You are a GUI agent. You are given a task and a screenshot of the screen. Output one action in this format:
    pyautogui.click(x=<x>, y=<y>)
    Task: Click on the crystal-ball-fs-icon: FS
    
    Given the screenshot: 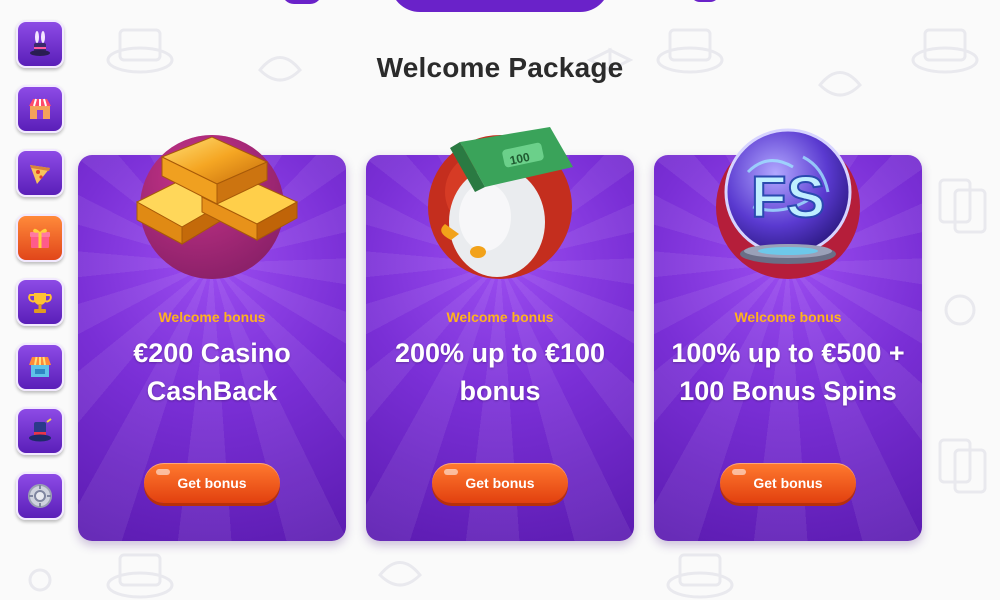 What is the action you would take?
    pyautogui.click(x=788, y=203)
    